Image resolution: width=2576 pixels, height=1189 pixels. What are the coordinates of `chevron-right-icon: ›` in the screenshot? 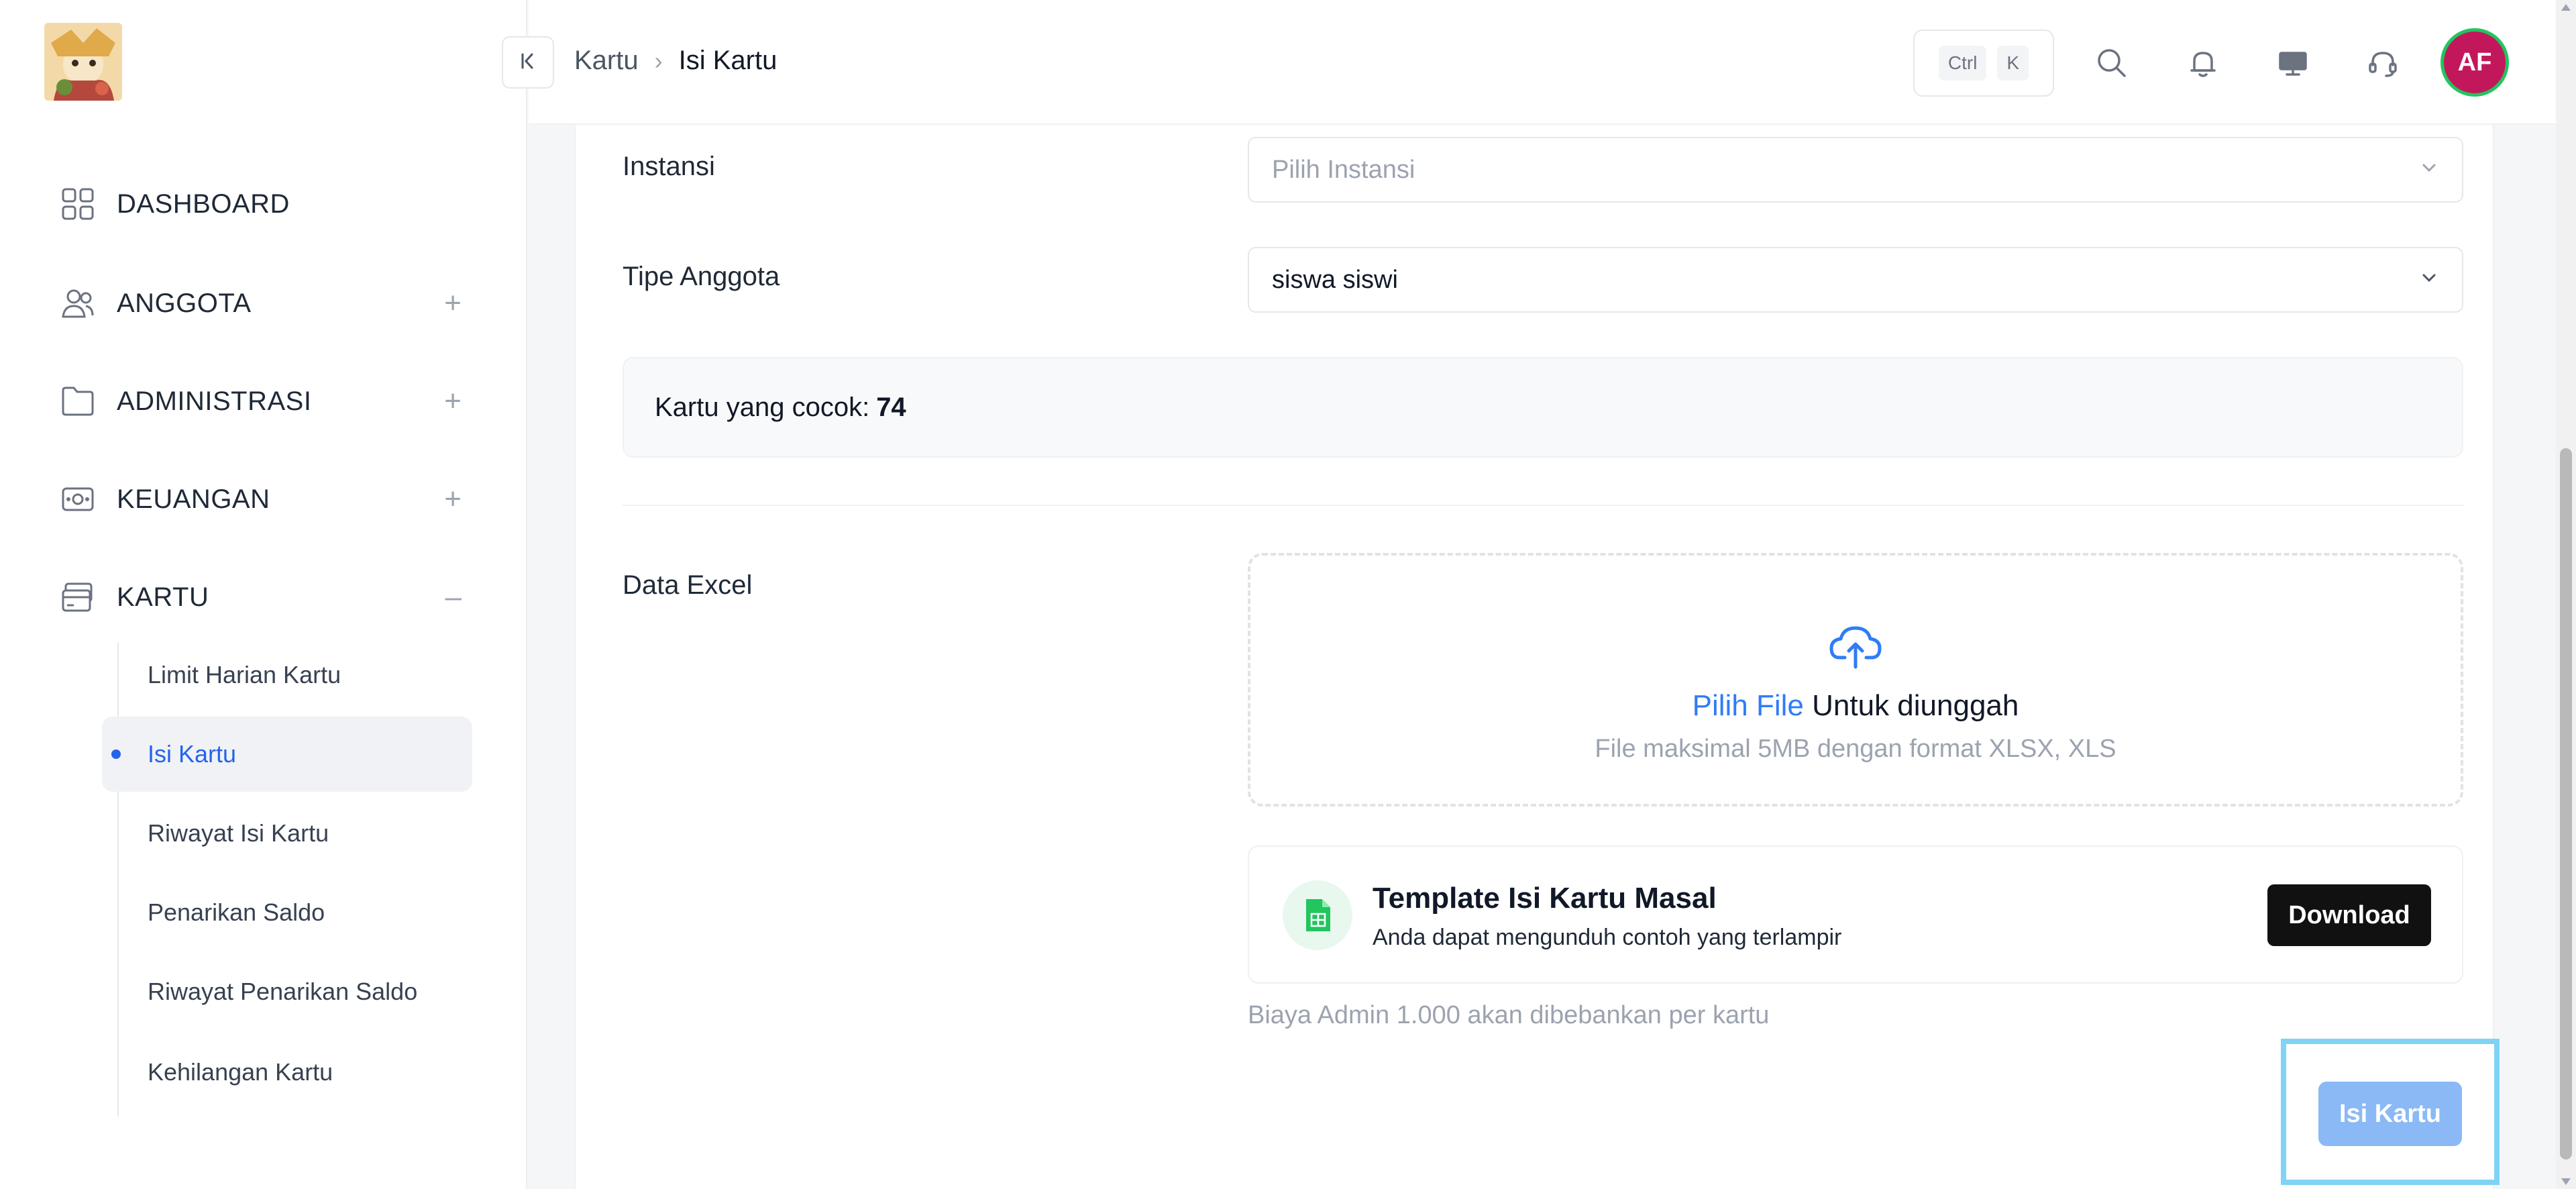 It's located at (658, 60).